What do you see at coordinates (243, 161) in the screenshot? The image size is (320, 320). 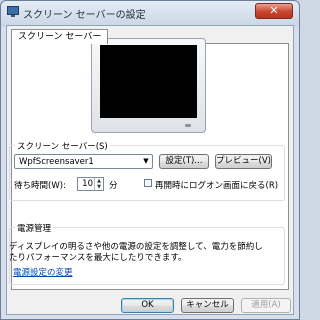 I see `preview-button: プレビュー(V)` at bounding box center [243, 161].